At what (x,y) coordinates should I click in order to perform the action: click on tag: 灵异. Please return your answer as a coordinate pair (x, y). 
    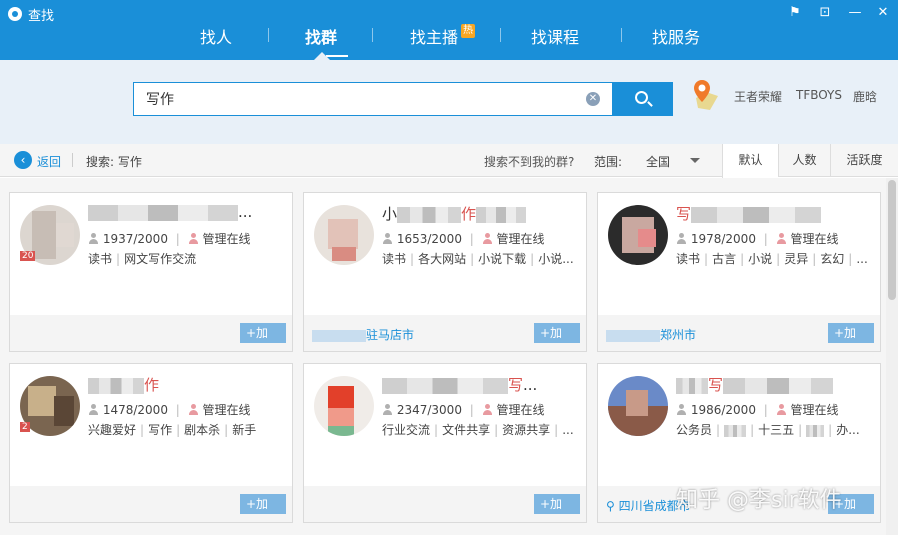
    Looking at the image, I should click on (796, 259).